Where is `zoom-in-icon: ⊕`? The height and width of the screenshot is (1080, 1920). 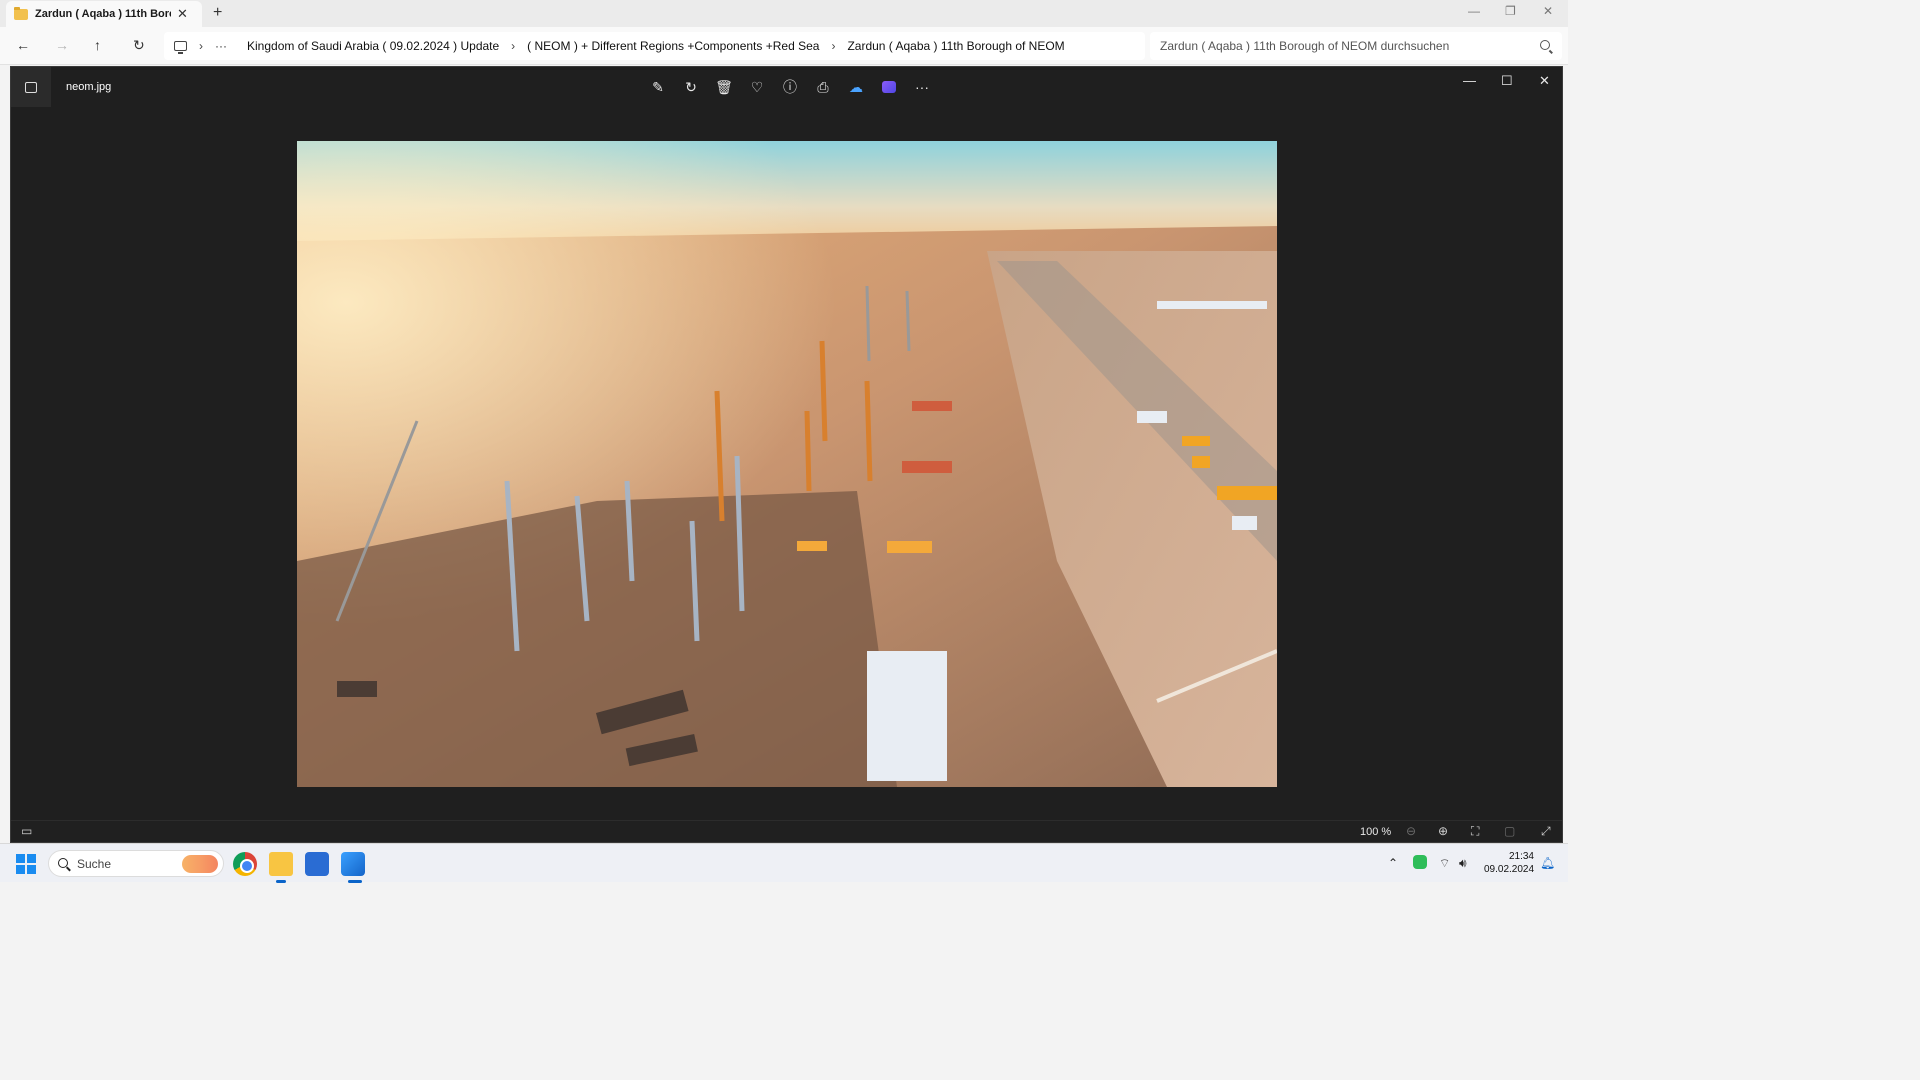 zoom-in-icon: ⊕ is located at coordinates (1443, 831).